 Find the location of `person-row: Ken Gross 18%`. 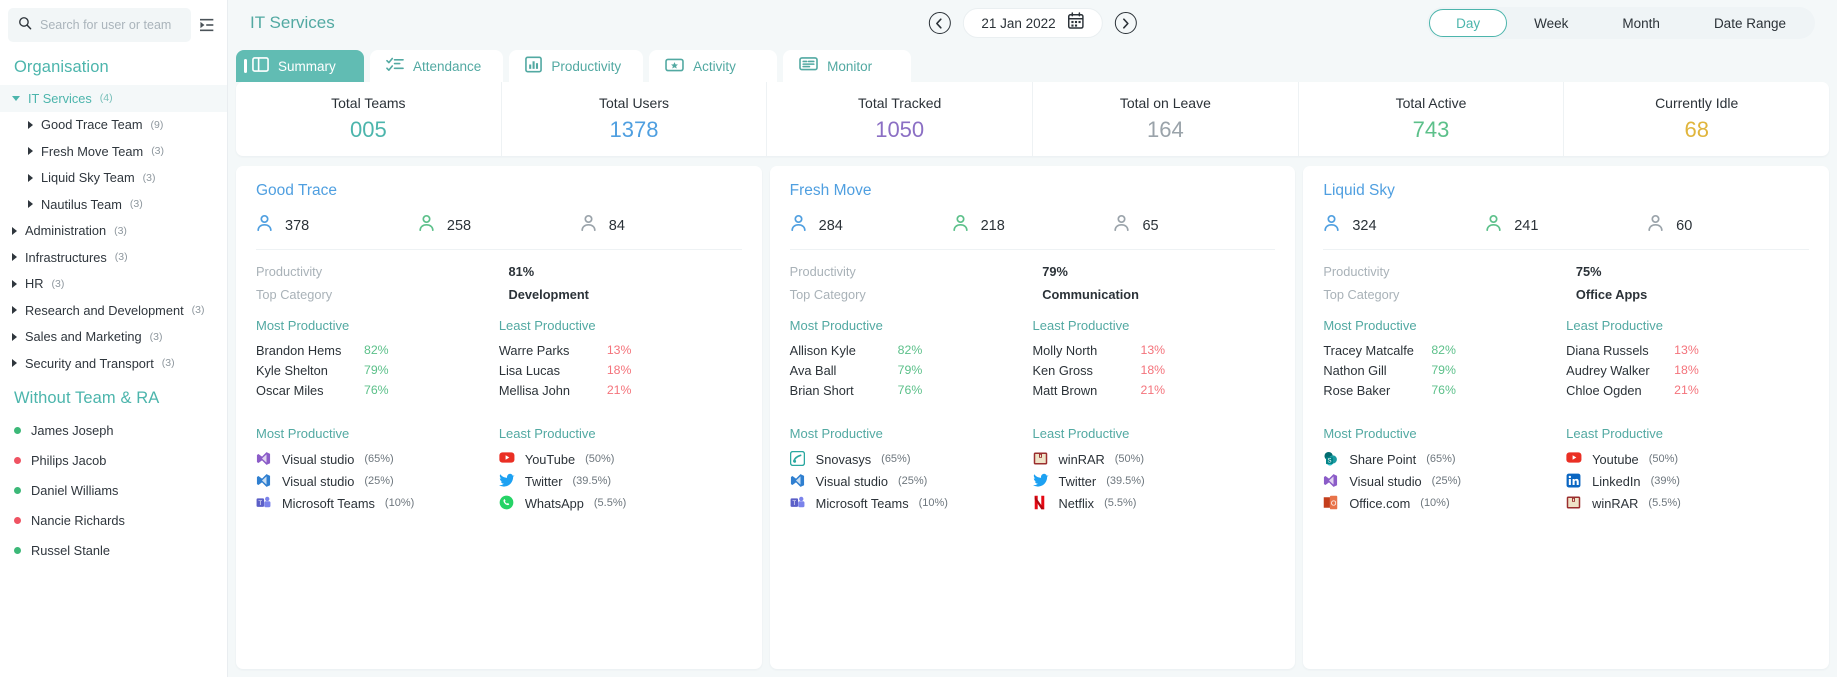

person-row: Ken Gross 18% is located at coordinates (1154, 370).